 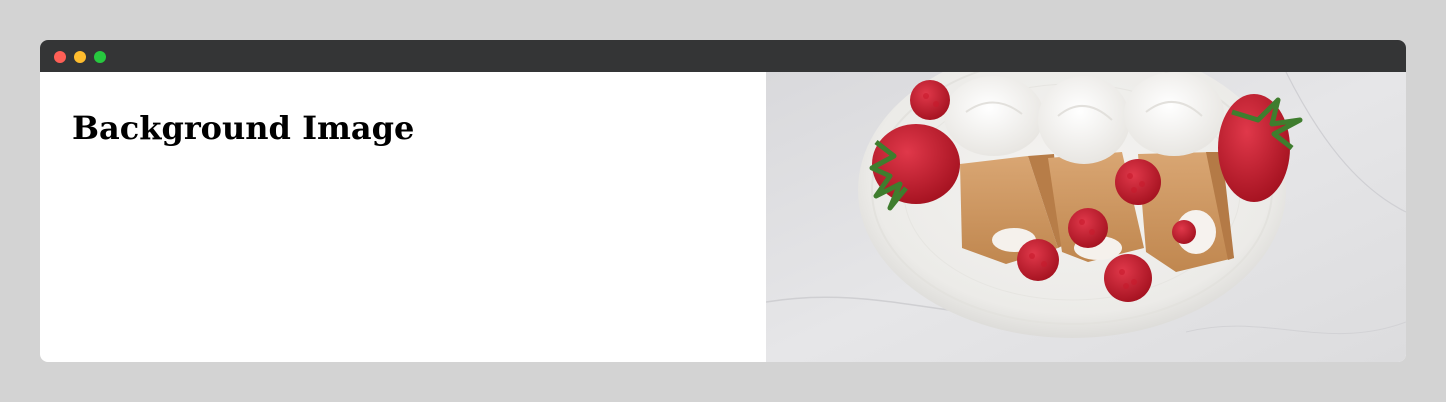 What do you see at coordinates (243, 128) in the screenshot?
I see `page-heading: Background Image` at bounding box center [243, 128].